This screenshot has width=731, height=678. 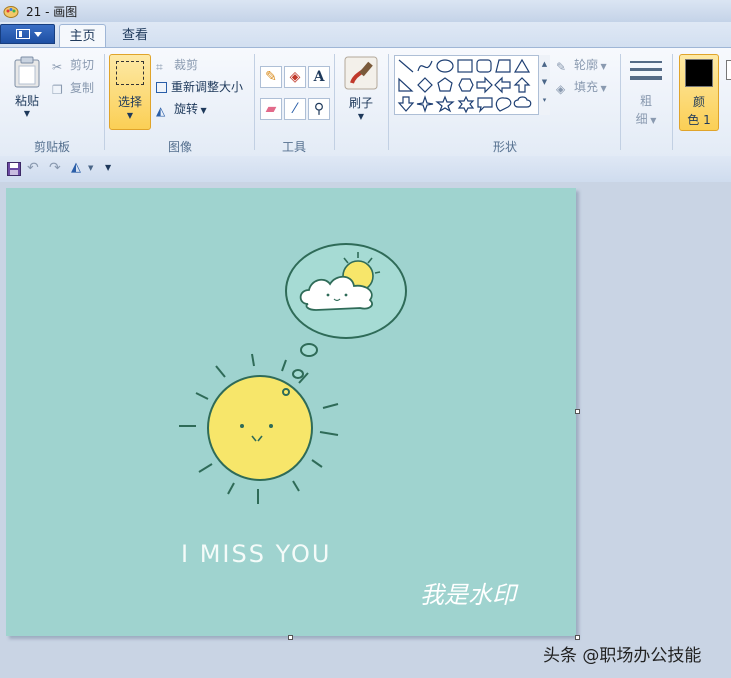 What do you see at coordinates (577, 637) in the screenshot?
I see `resize-handle-corner` at bounding box center [577, 637].